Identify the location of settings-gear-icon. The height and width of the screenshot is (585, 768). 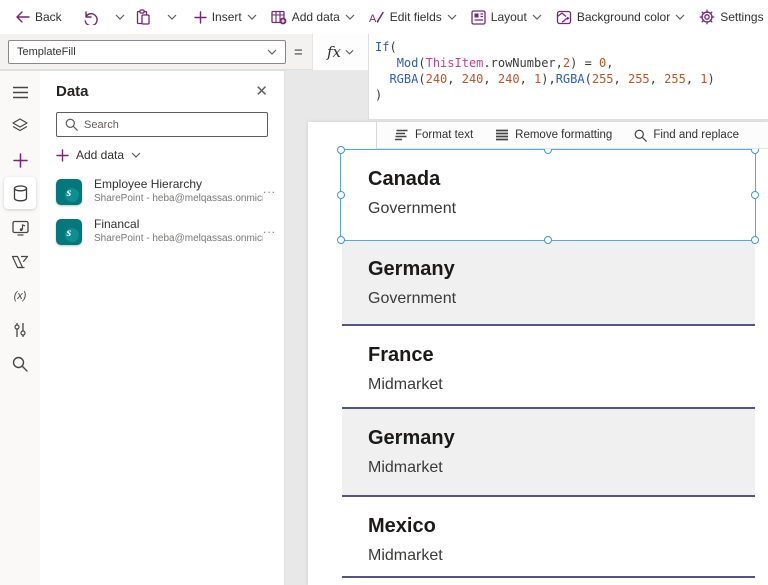
(707, 17).